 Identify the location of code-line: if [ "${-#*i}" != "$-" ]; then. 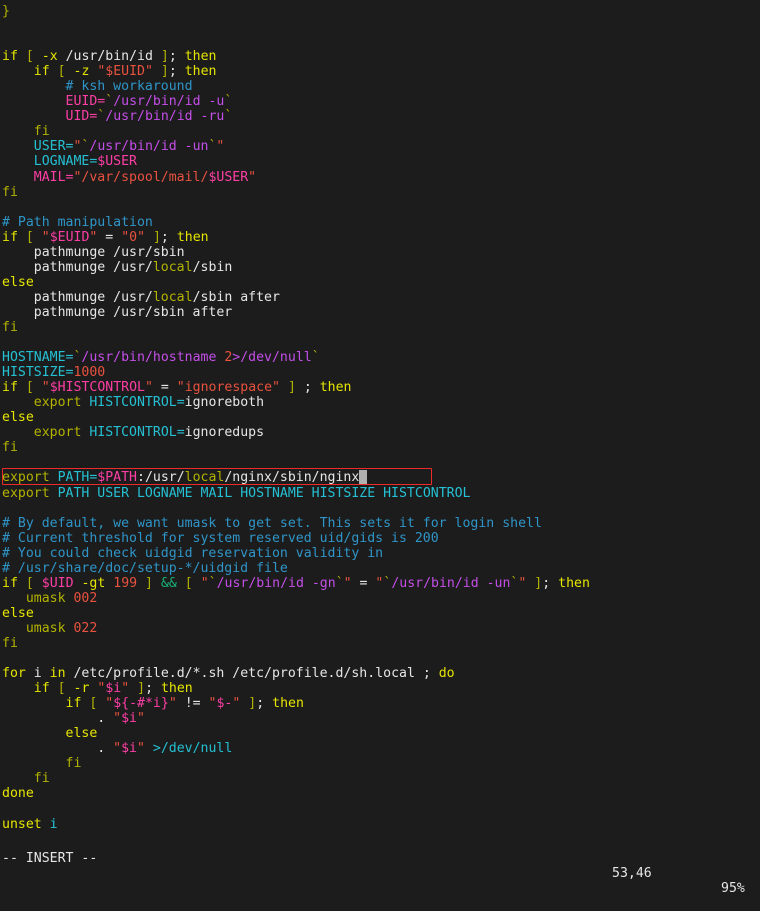
(381, 703).